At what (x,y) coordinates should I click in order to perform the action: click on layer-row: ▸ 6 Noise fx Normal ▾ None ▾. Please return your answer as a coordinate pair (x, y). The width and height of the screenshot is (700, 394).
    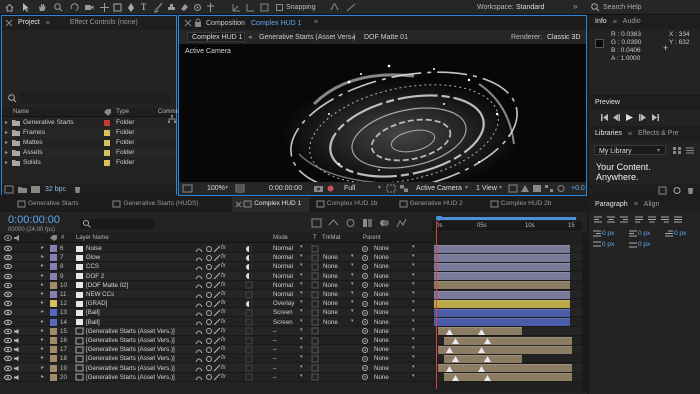
    Looking at the image, I should click on (291, 248).